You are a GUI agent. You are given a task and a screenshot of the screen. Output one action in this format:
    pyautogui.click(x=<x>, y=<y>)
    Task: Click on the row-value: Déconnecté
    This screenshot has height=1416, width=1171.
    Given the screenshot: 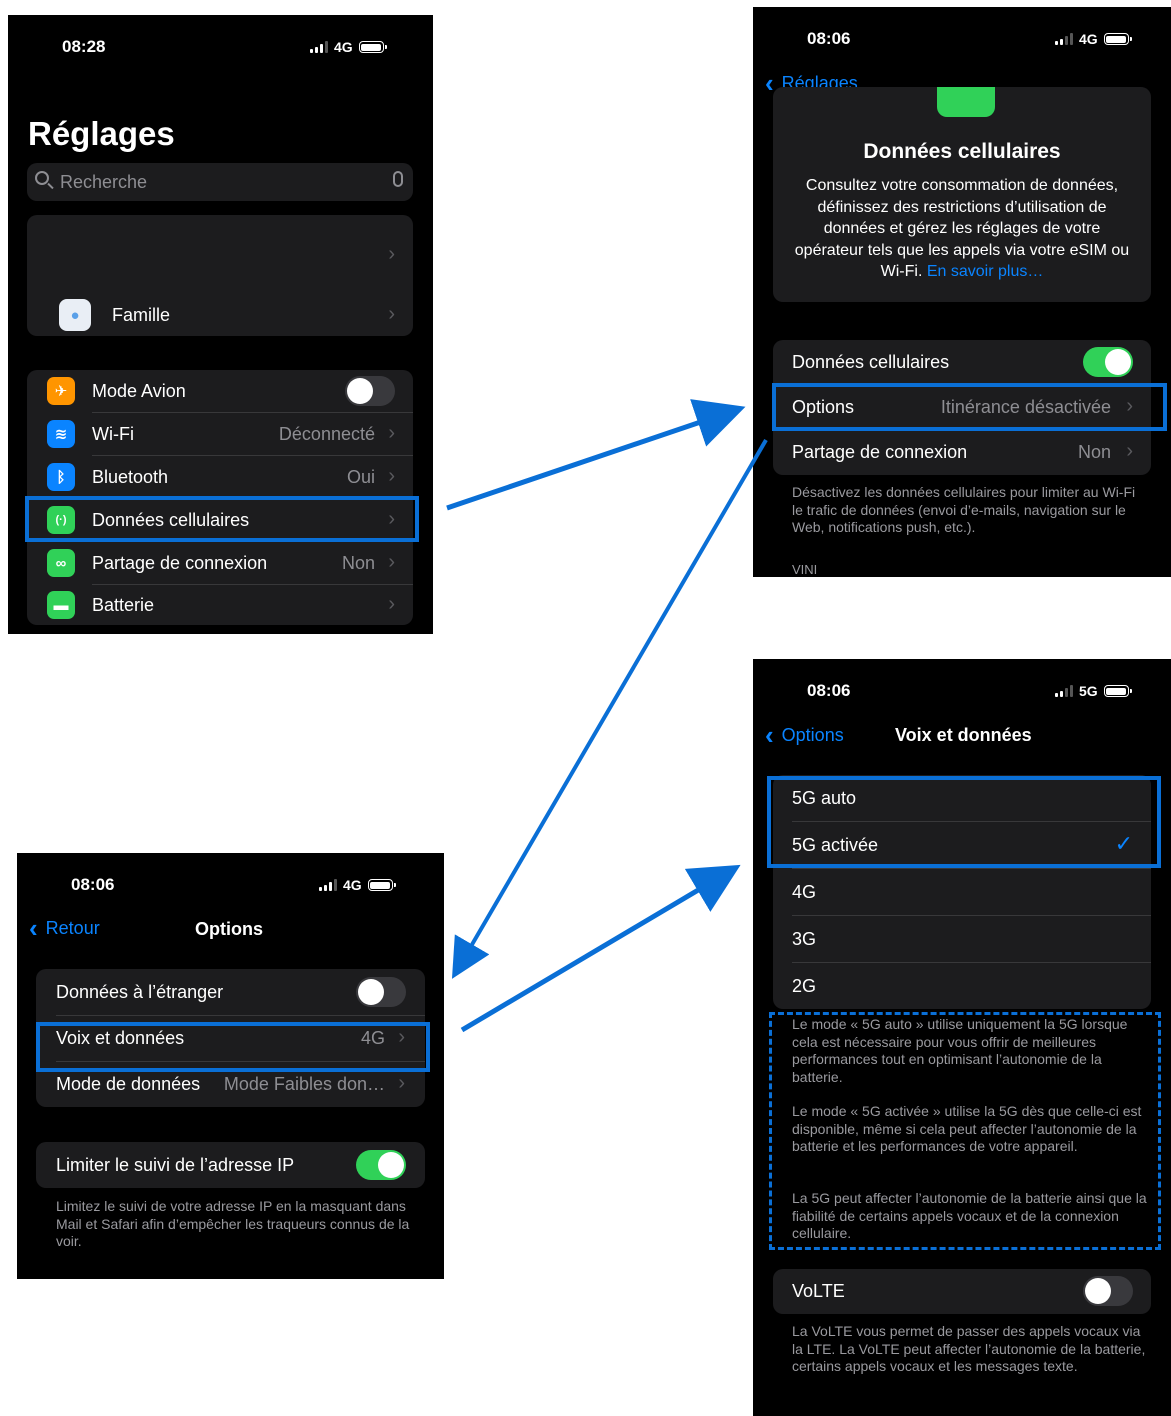 What is the action you would take?
    pyautogui.click(x=326, y=434)
    